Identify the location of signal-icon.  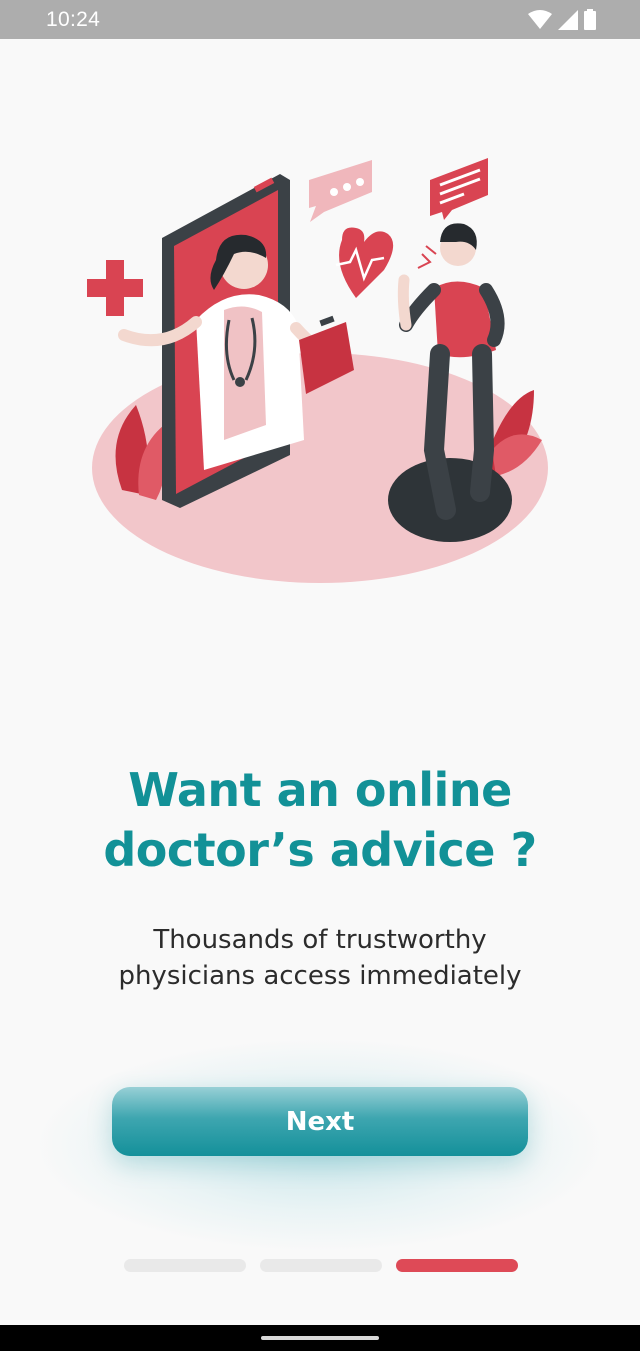
(568, 19).